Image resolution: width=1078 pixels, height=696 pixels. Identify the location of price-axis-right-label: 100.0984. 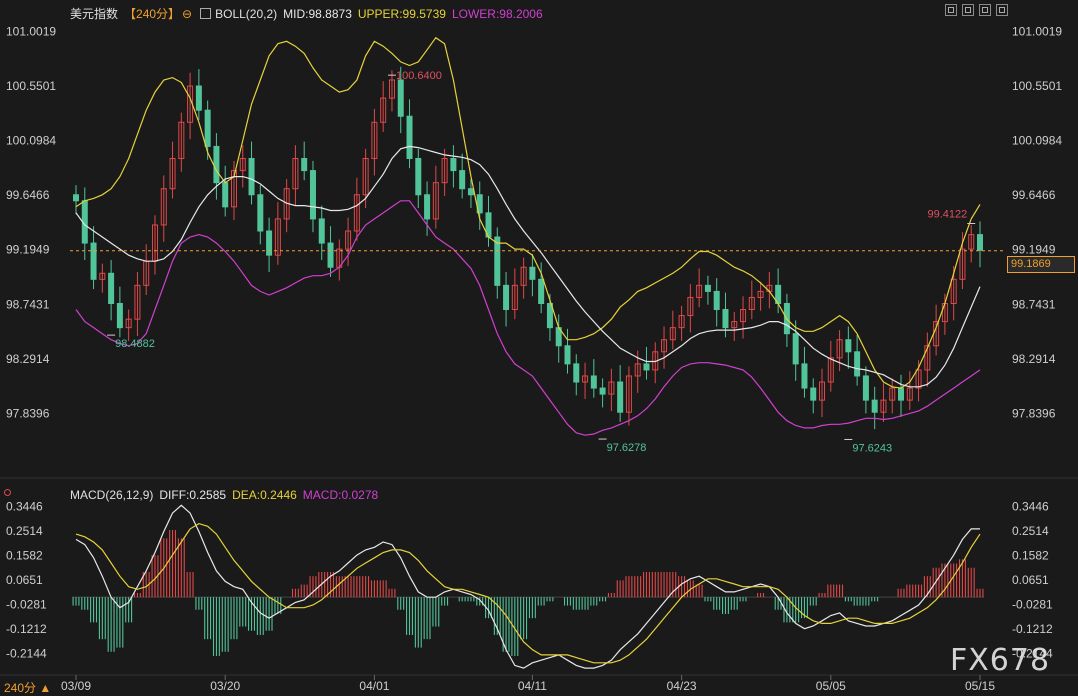
(1037, 141).